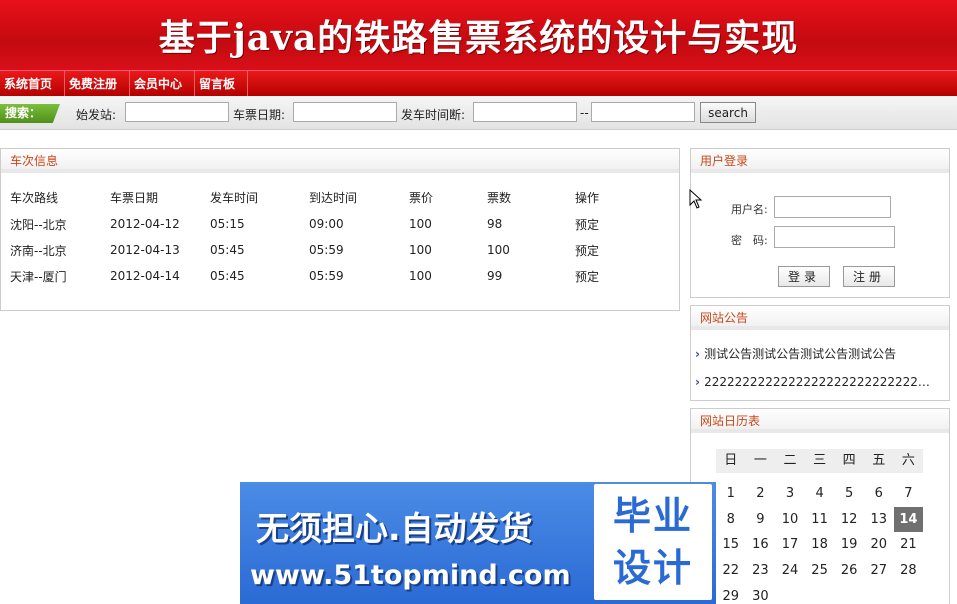 Image resolution: width=957 pixels, height=604 pixels. I want to click on nav-home: 系统首页, so click(33, 83).